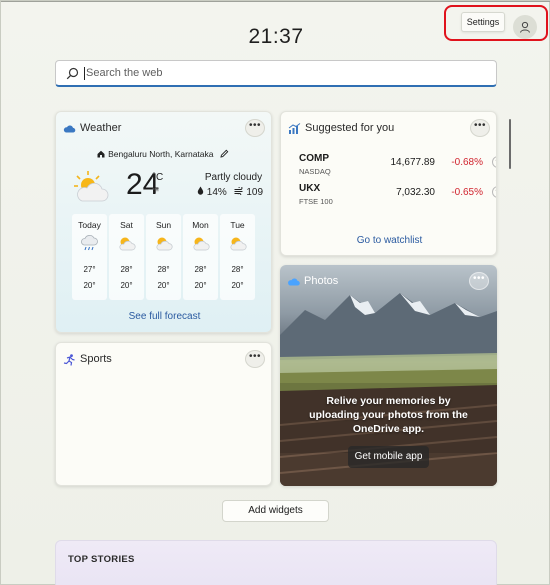 The height and width of the screenshot is (585, 550). What do you see at coordinates (350, 128) in the screenshot?
I see `stocks-title: Suggested for you` at bounding box center [350, 128].